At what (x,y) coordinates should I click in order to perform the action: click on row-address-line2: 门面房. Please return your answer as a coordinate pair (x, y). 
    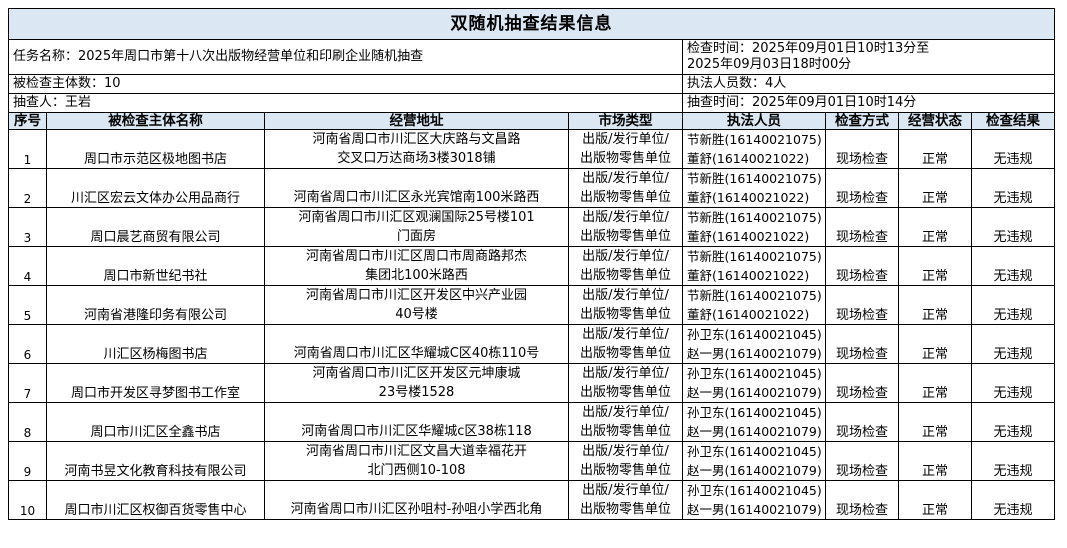
    Looking at the image, I should click on (416, 236).